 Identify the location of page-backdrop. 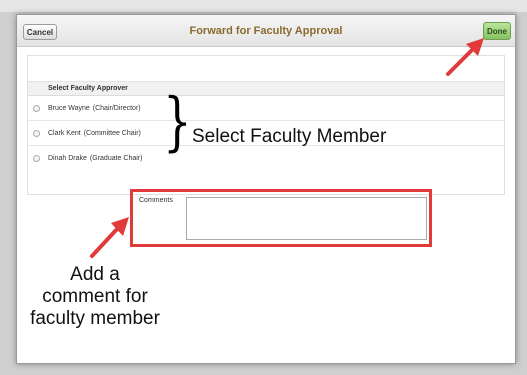
(263, 6).